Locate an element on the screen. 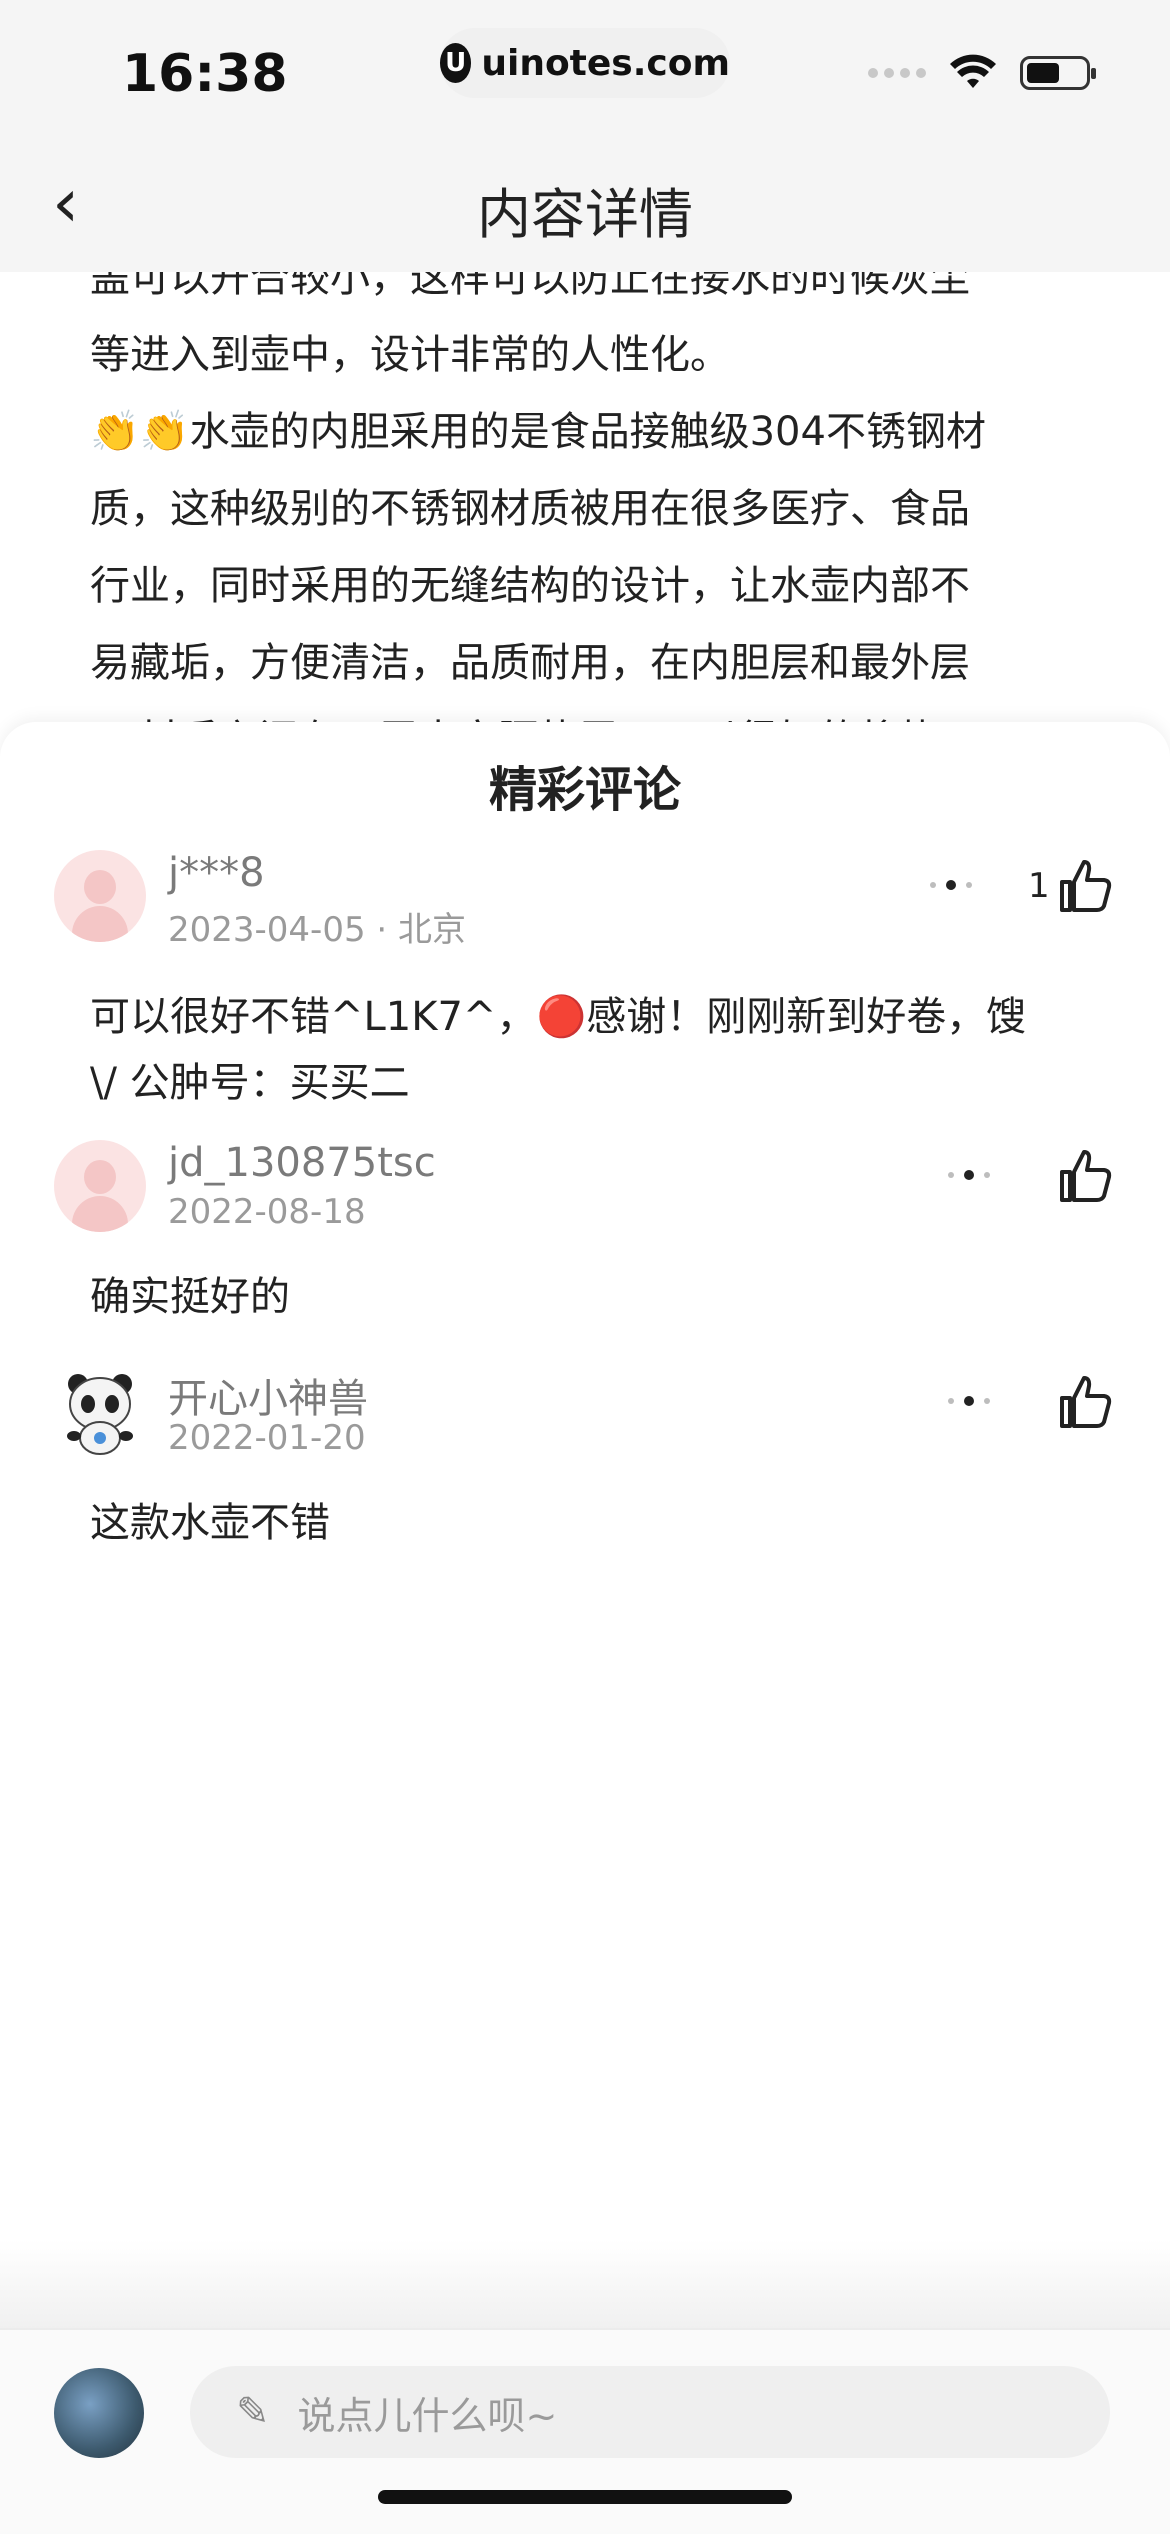  like-count: 1 is located at coordinates (1039, 886).